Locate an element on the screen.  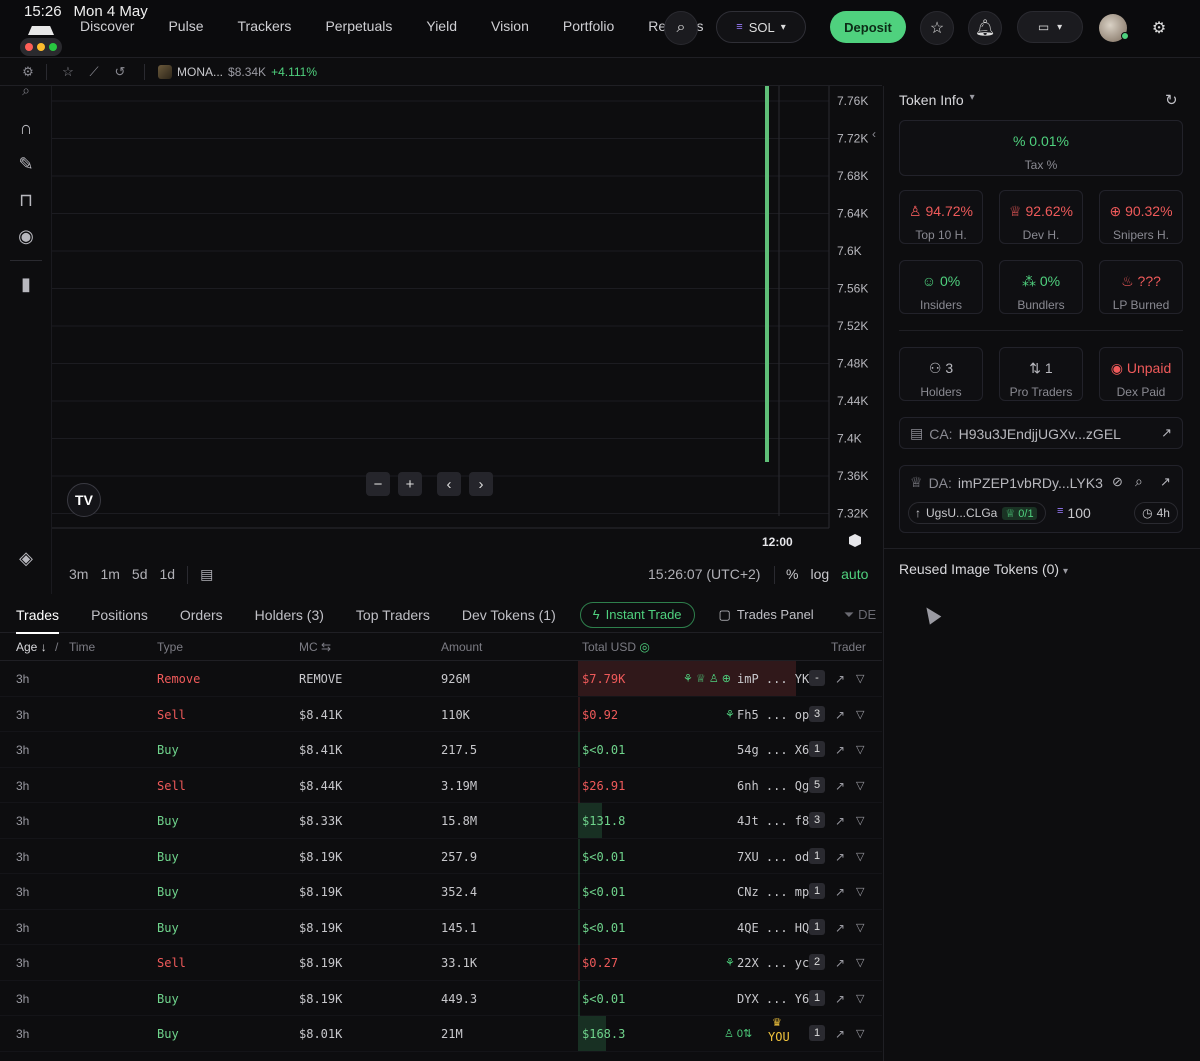
star-icon: ☆ is located at coordinates (68, 72).